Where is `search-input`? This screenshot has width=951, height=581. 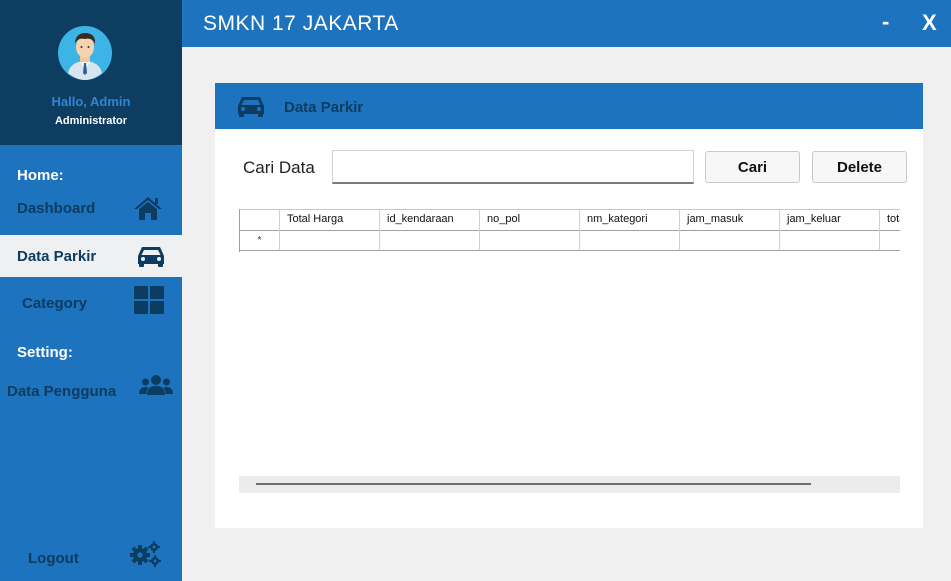
search-input is located at coordinates (513, 167).